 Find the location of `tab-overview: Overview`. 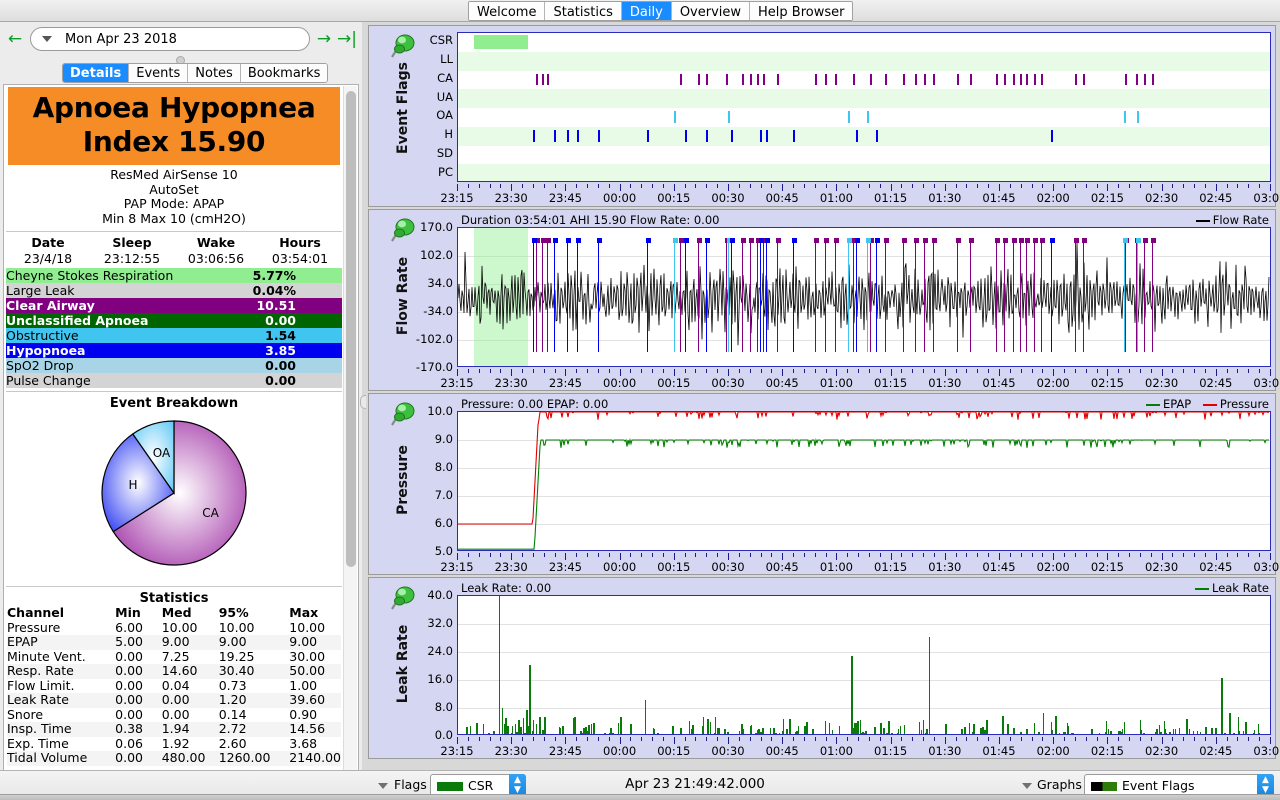

tab-overview: Overview is located at coordinates (711, 11).